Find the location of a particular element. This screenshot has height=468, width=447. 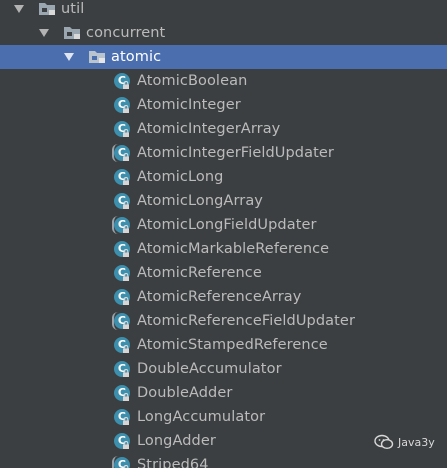

tree-node-class: C AtomicStampedReference is located at coordinates (223, 345).